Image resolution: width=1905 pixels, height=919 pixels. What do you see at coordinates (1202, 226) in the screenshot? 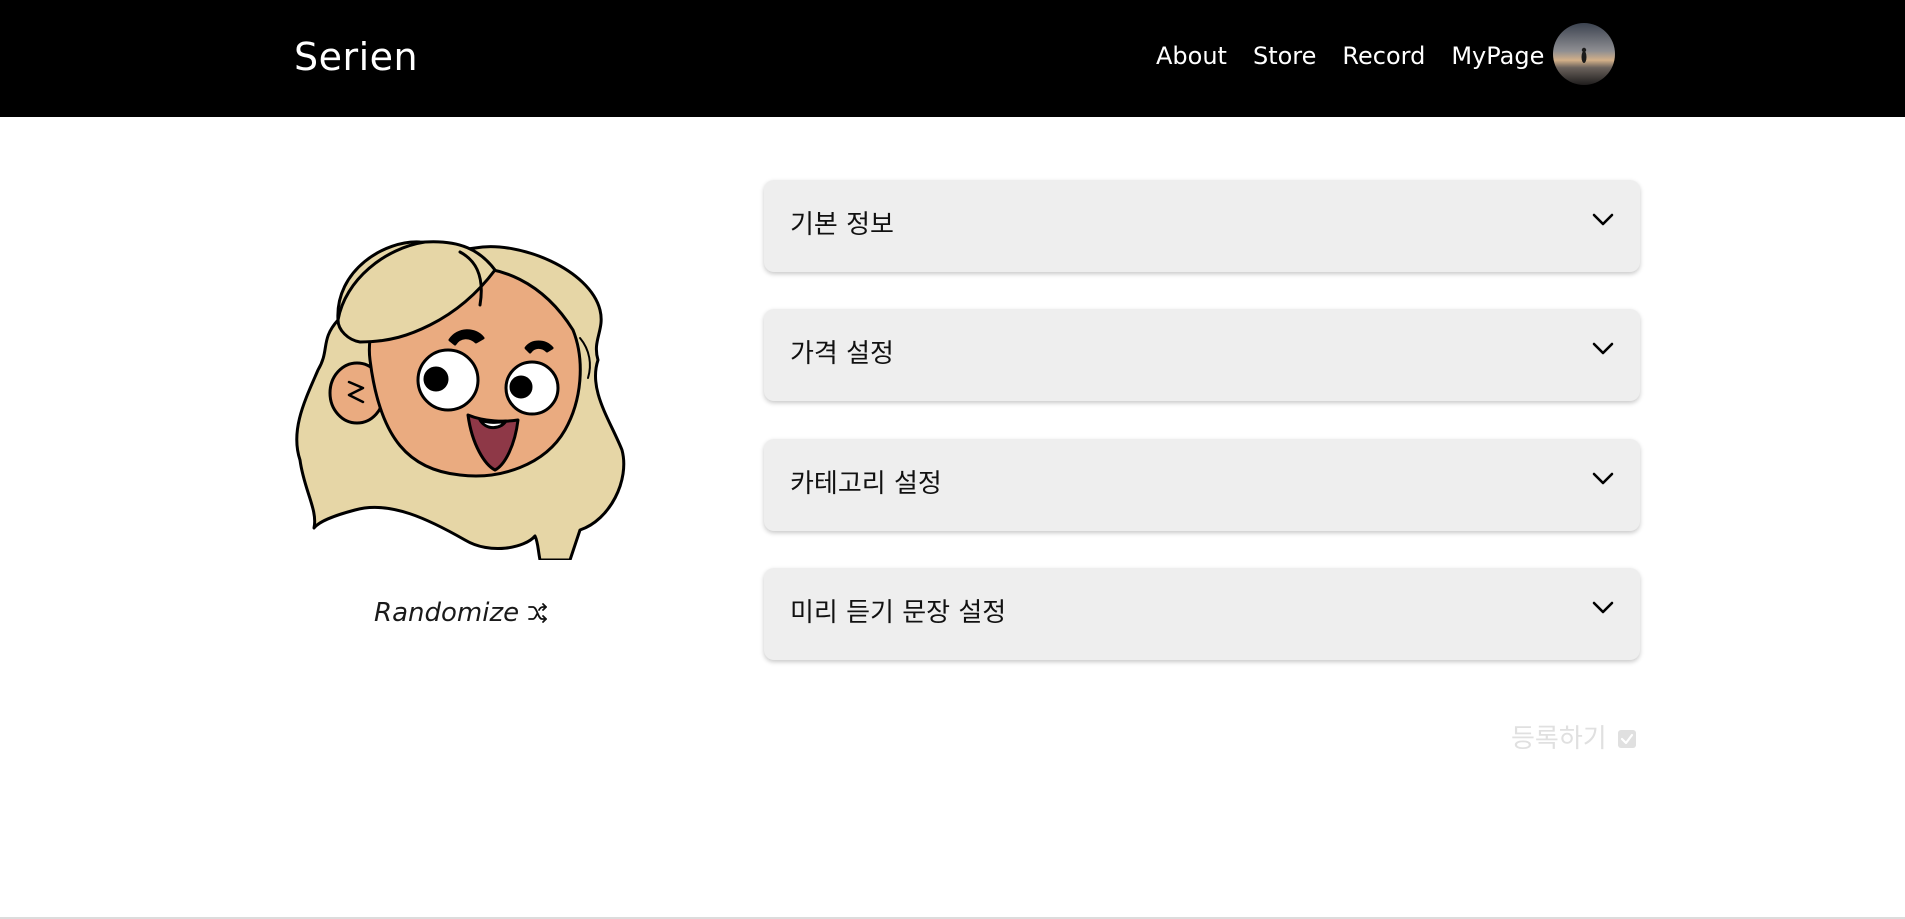
I see `section-basic-info: 기본 정보` at bounding box center [1202, 226].